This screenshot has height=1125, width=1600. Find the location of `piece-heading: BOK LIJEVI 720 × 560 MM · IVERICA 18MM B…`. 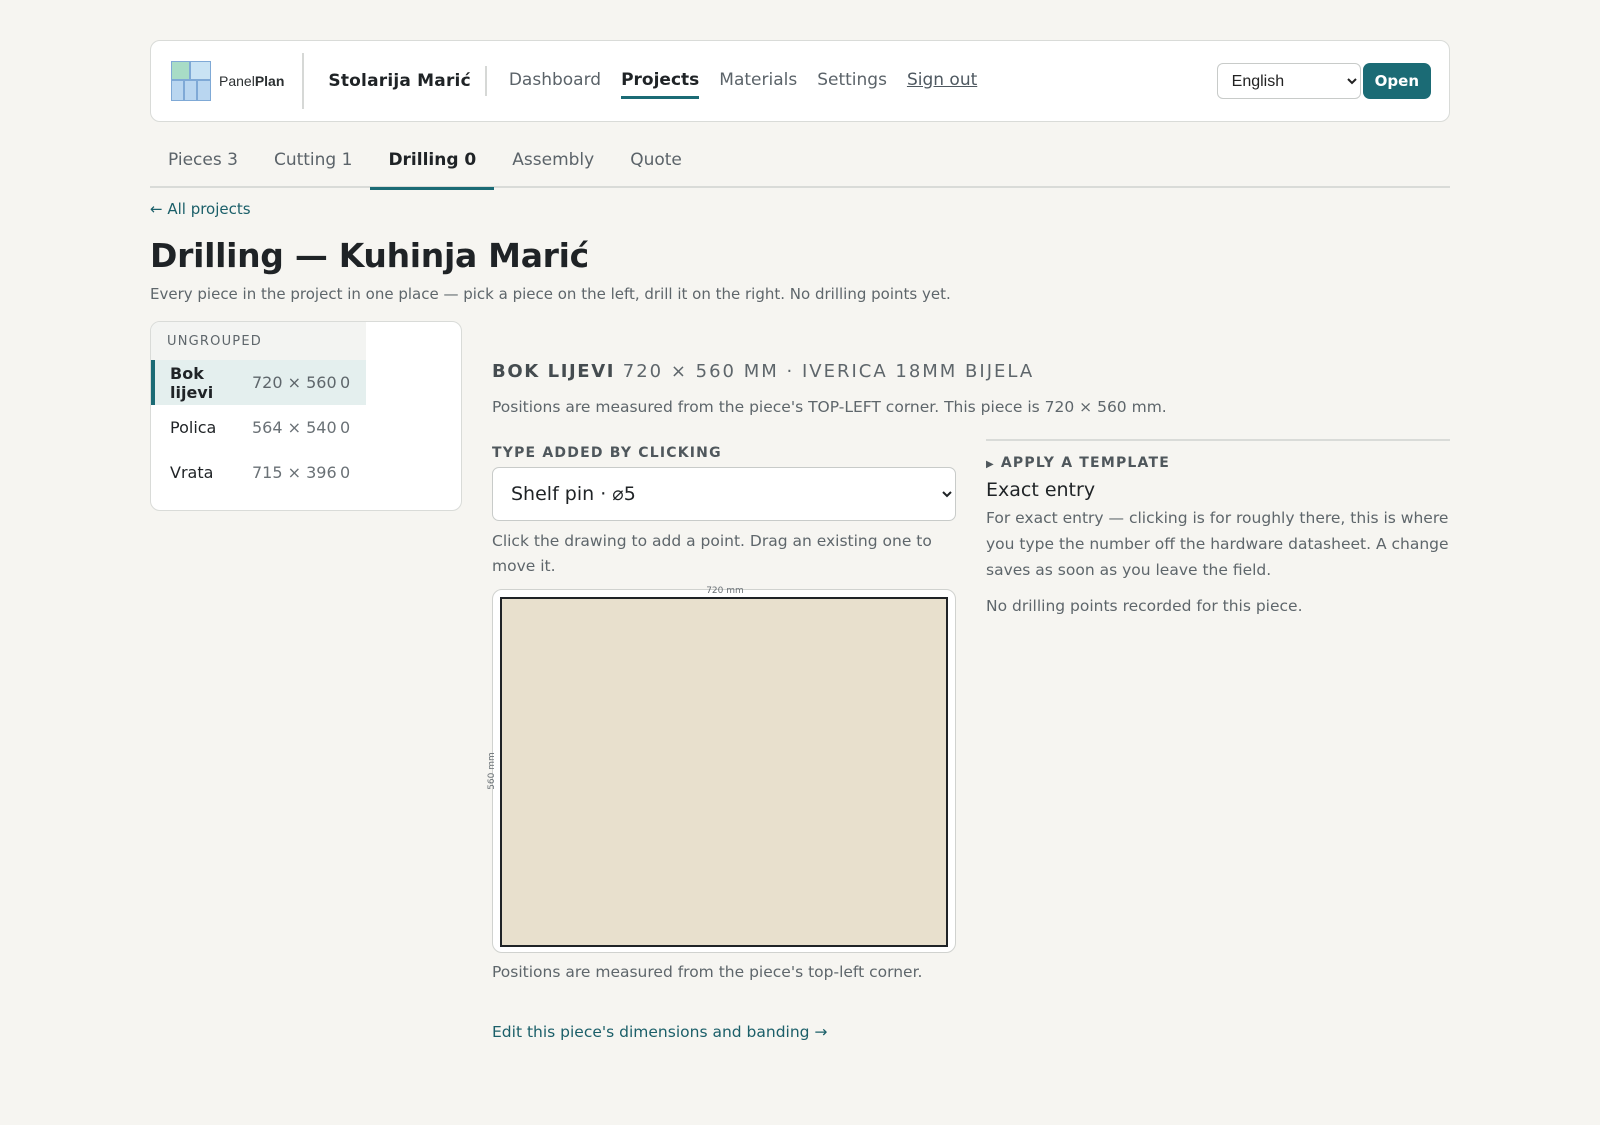

piece-heading: BOK LIJEVI 720 × 560 MM · IVERICA 18MM B… is located at coordinates (971, 371).